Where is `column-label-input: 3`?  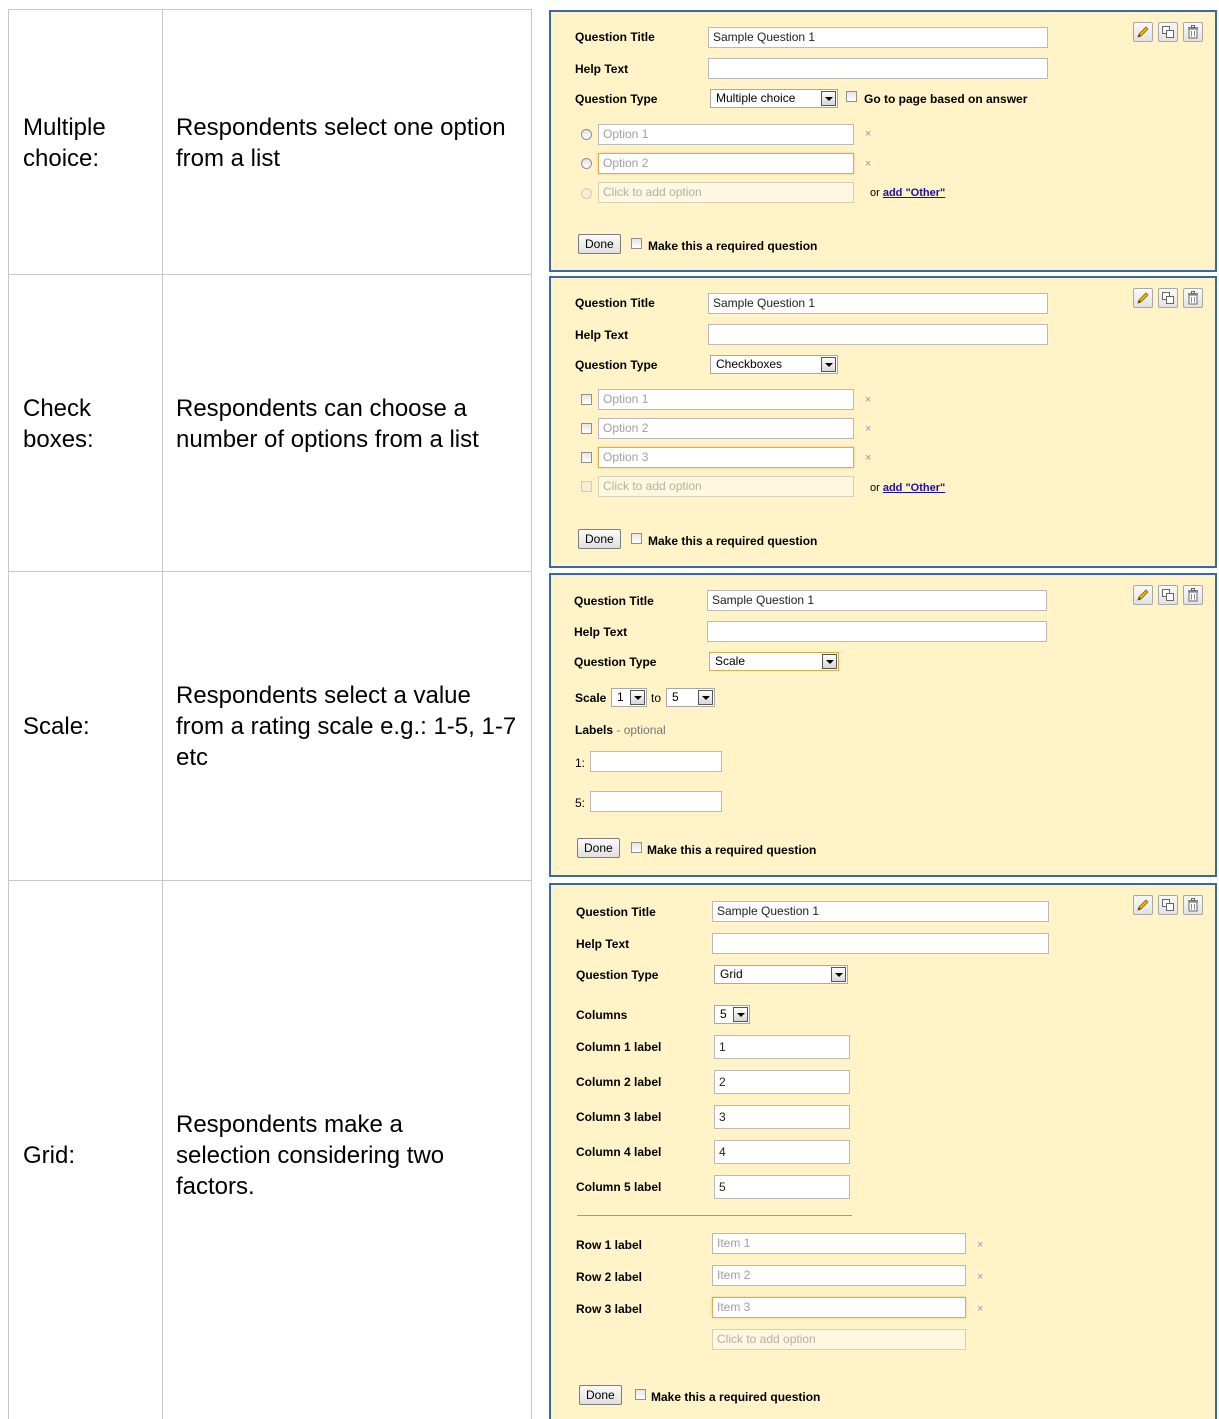
column-label-input: 3 is located at coordinates (782, 1117).